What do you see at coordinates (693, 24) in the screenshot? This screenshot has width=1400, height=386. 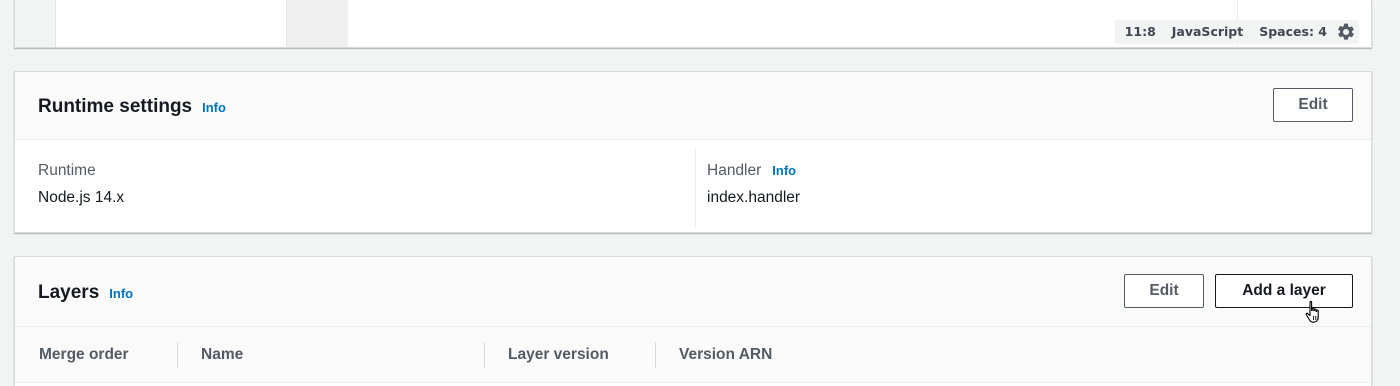 I see `code-editor-panel: 11:8 JavaScript Spaces: 4` at bounding box center [693, 24].